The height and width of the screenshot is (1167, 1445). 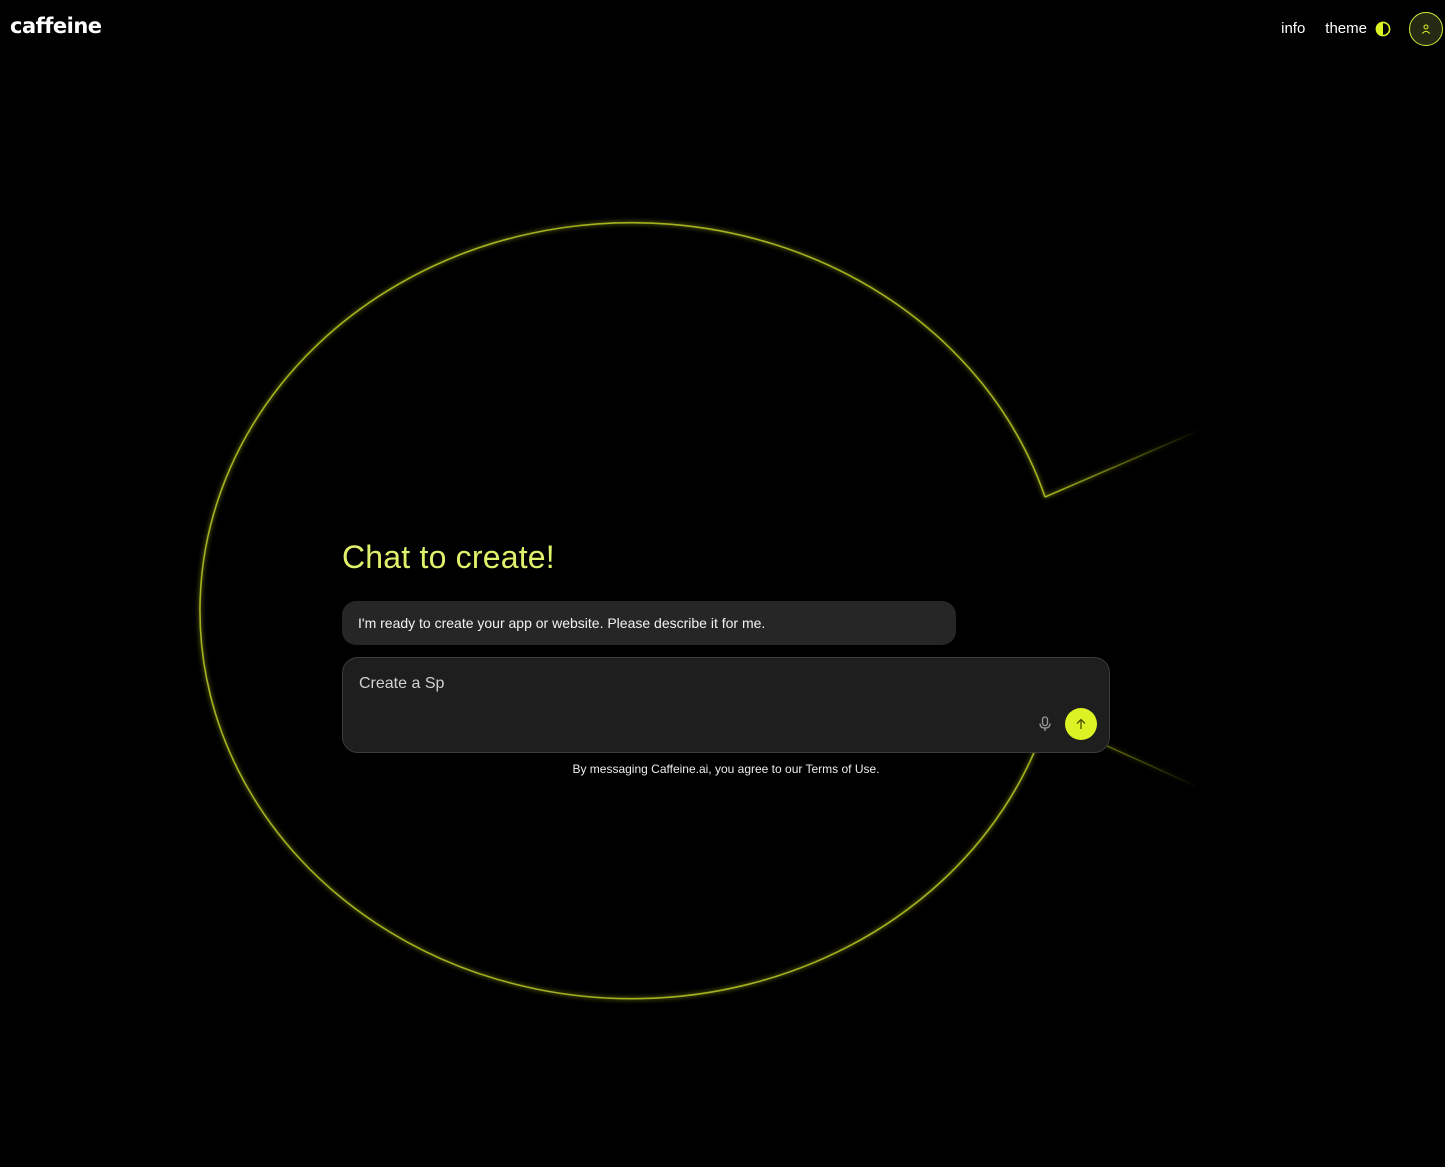 What do you see at coordinates (722, 29) in the screenshot?
I see `top-header: caffeine info theme` at bounding box center [722, 29].